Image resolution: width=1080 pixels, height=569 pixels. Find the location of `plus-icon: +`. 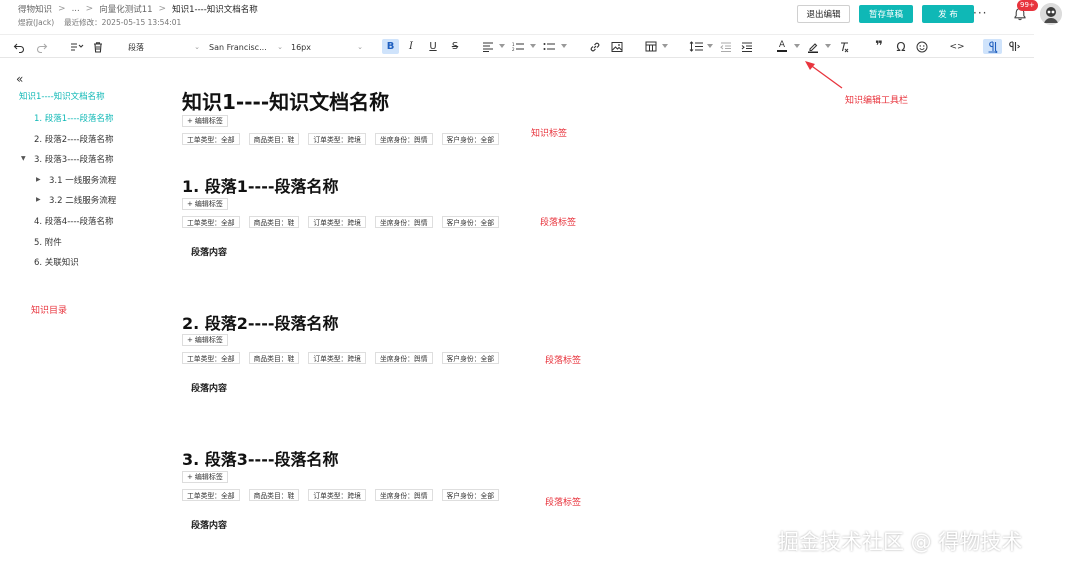

plus-icon: + is located at coordinates (190, 204).